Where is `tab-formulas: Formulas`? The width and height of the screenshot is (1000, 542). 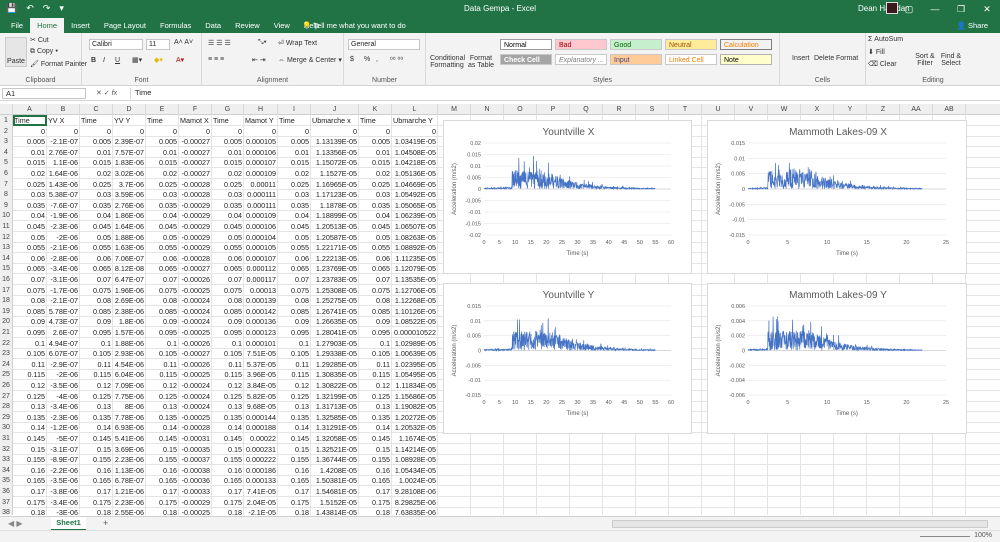 tab-formulas: Formulas is located at coordinates (175, 25).